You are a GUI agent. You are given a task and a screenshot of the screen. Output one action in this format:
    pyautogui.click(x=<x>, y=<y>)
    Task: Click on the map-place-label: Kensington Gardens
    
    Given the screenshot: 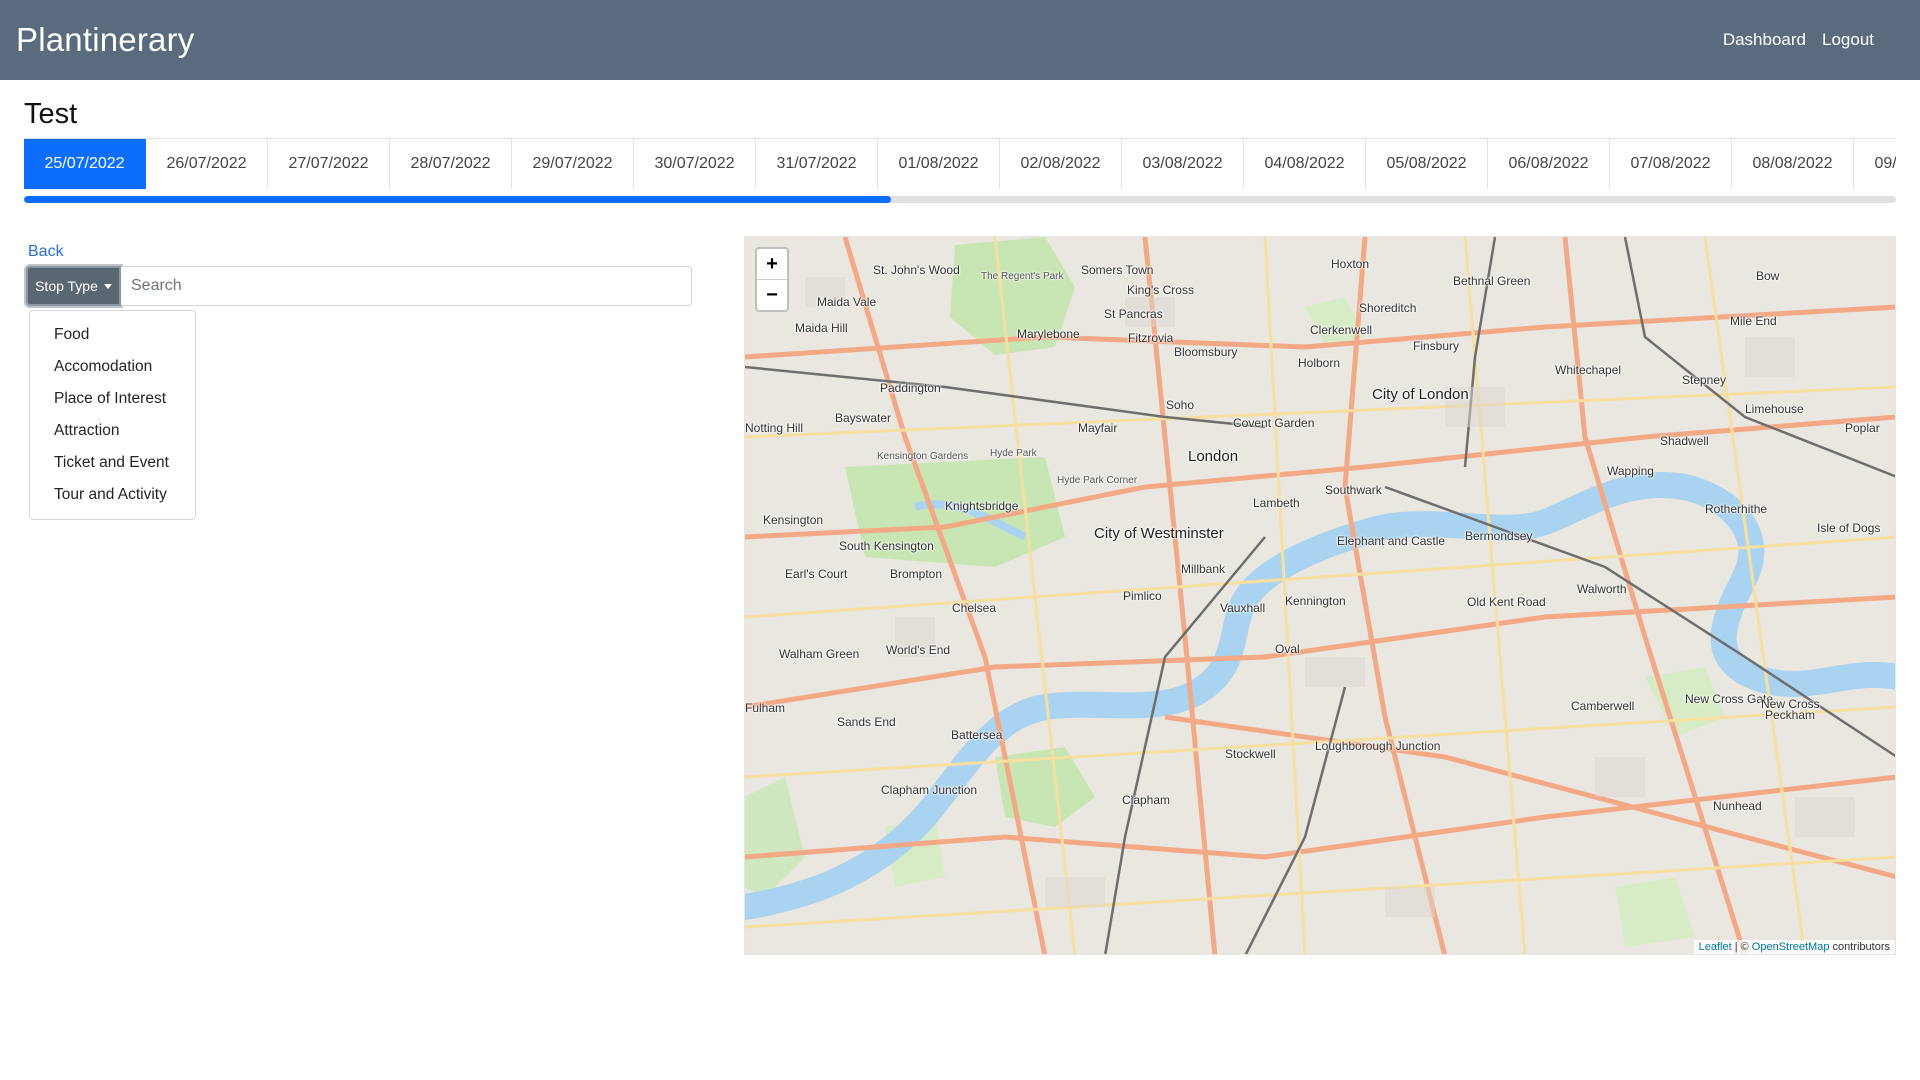 What is the action you would take?
    pyautogui.click(x=923, y=456)
    